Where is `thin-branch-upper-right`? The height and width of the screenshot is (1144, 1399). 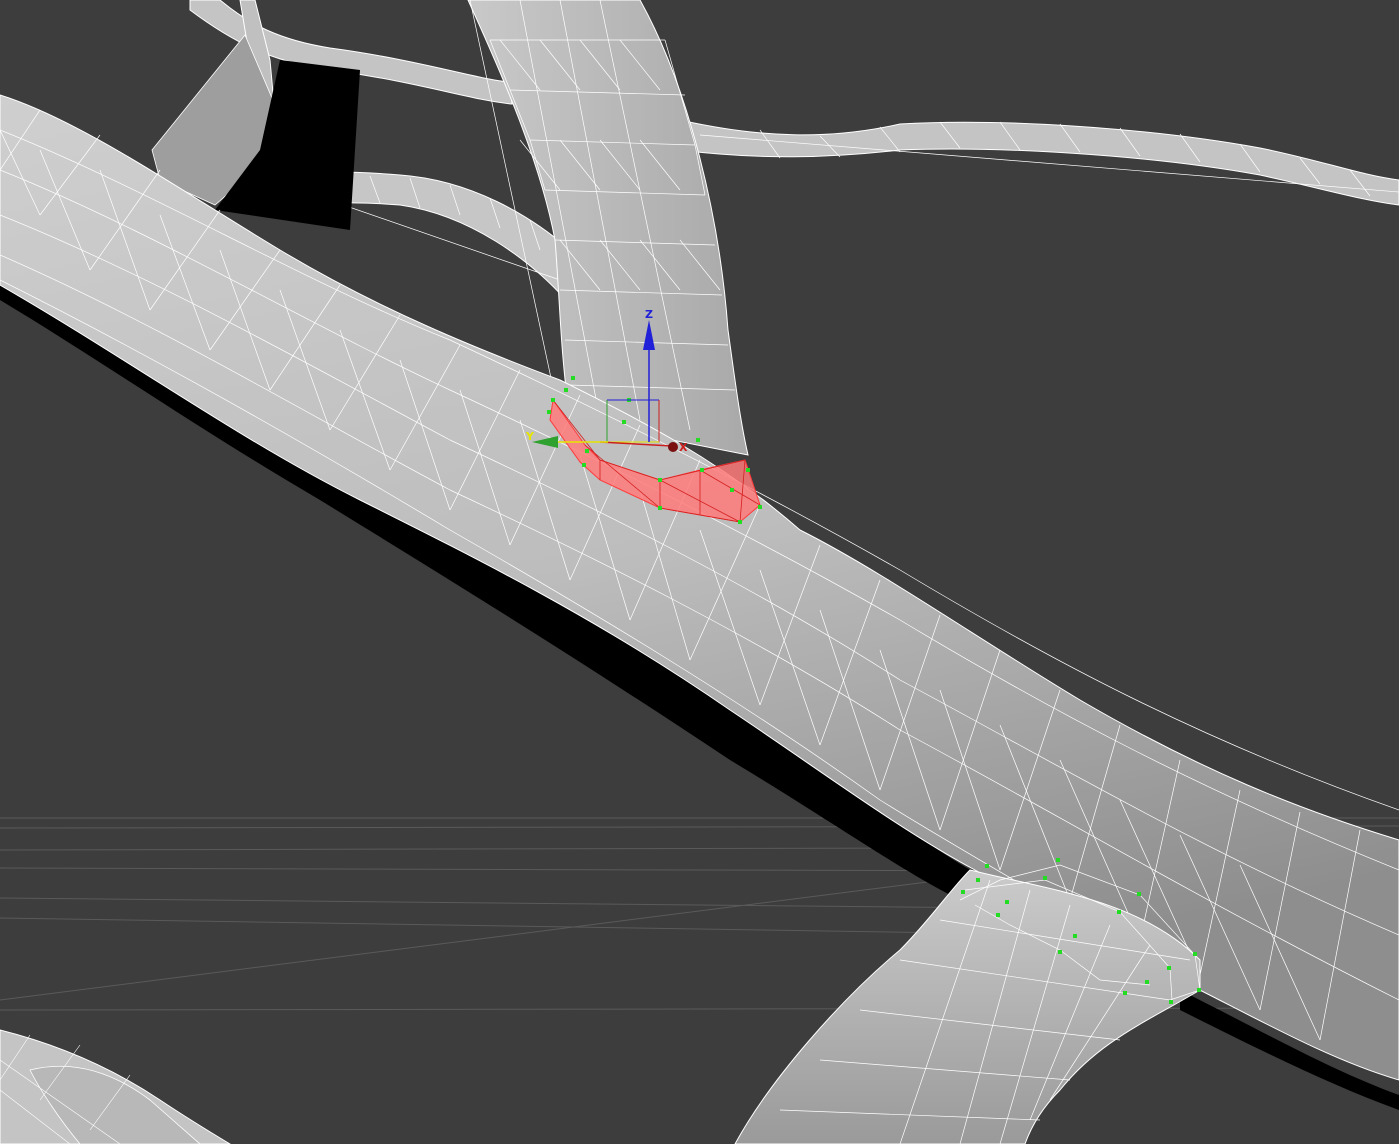 thin-branch-upper-right is located at coordinates (1039, 162).